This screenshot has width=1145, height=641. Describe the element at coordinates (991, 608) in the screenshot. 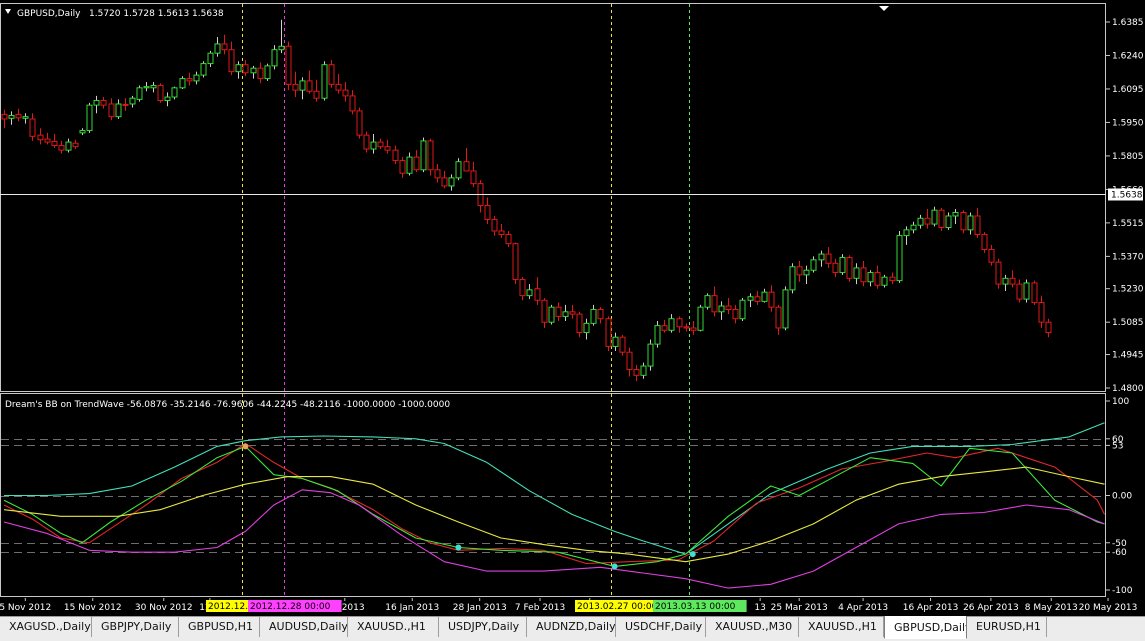

I see `time-axis-label: 26 Apr 2013` at that location.